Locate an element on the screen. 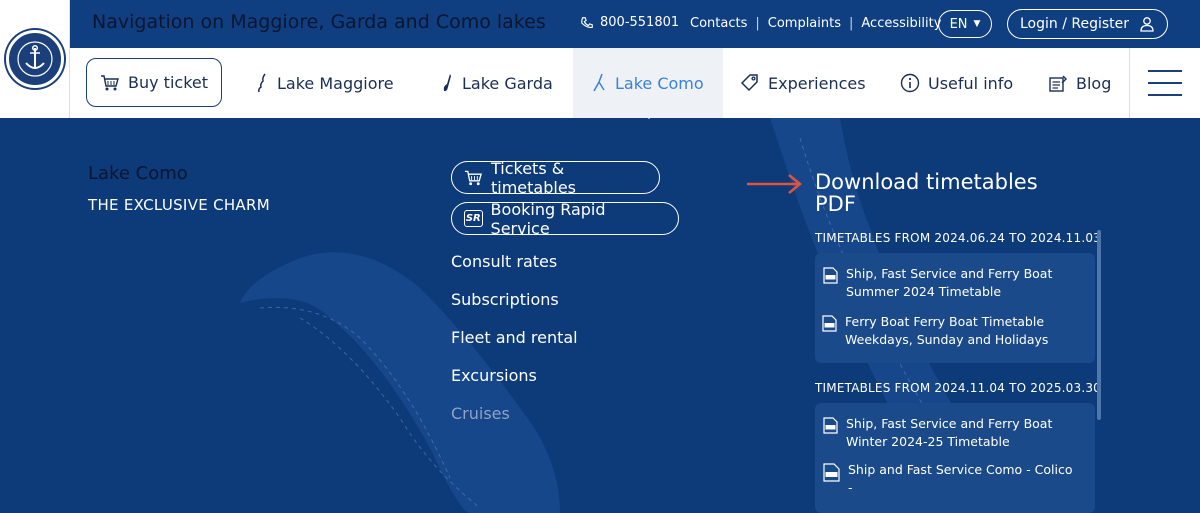 This screenshot has height=513, width=1200. phone-number: 800-551801 is located at coordinates (640, 22).